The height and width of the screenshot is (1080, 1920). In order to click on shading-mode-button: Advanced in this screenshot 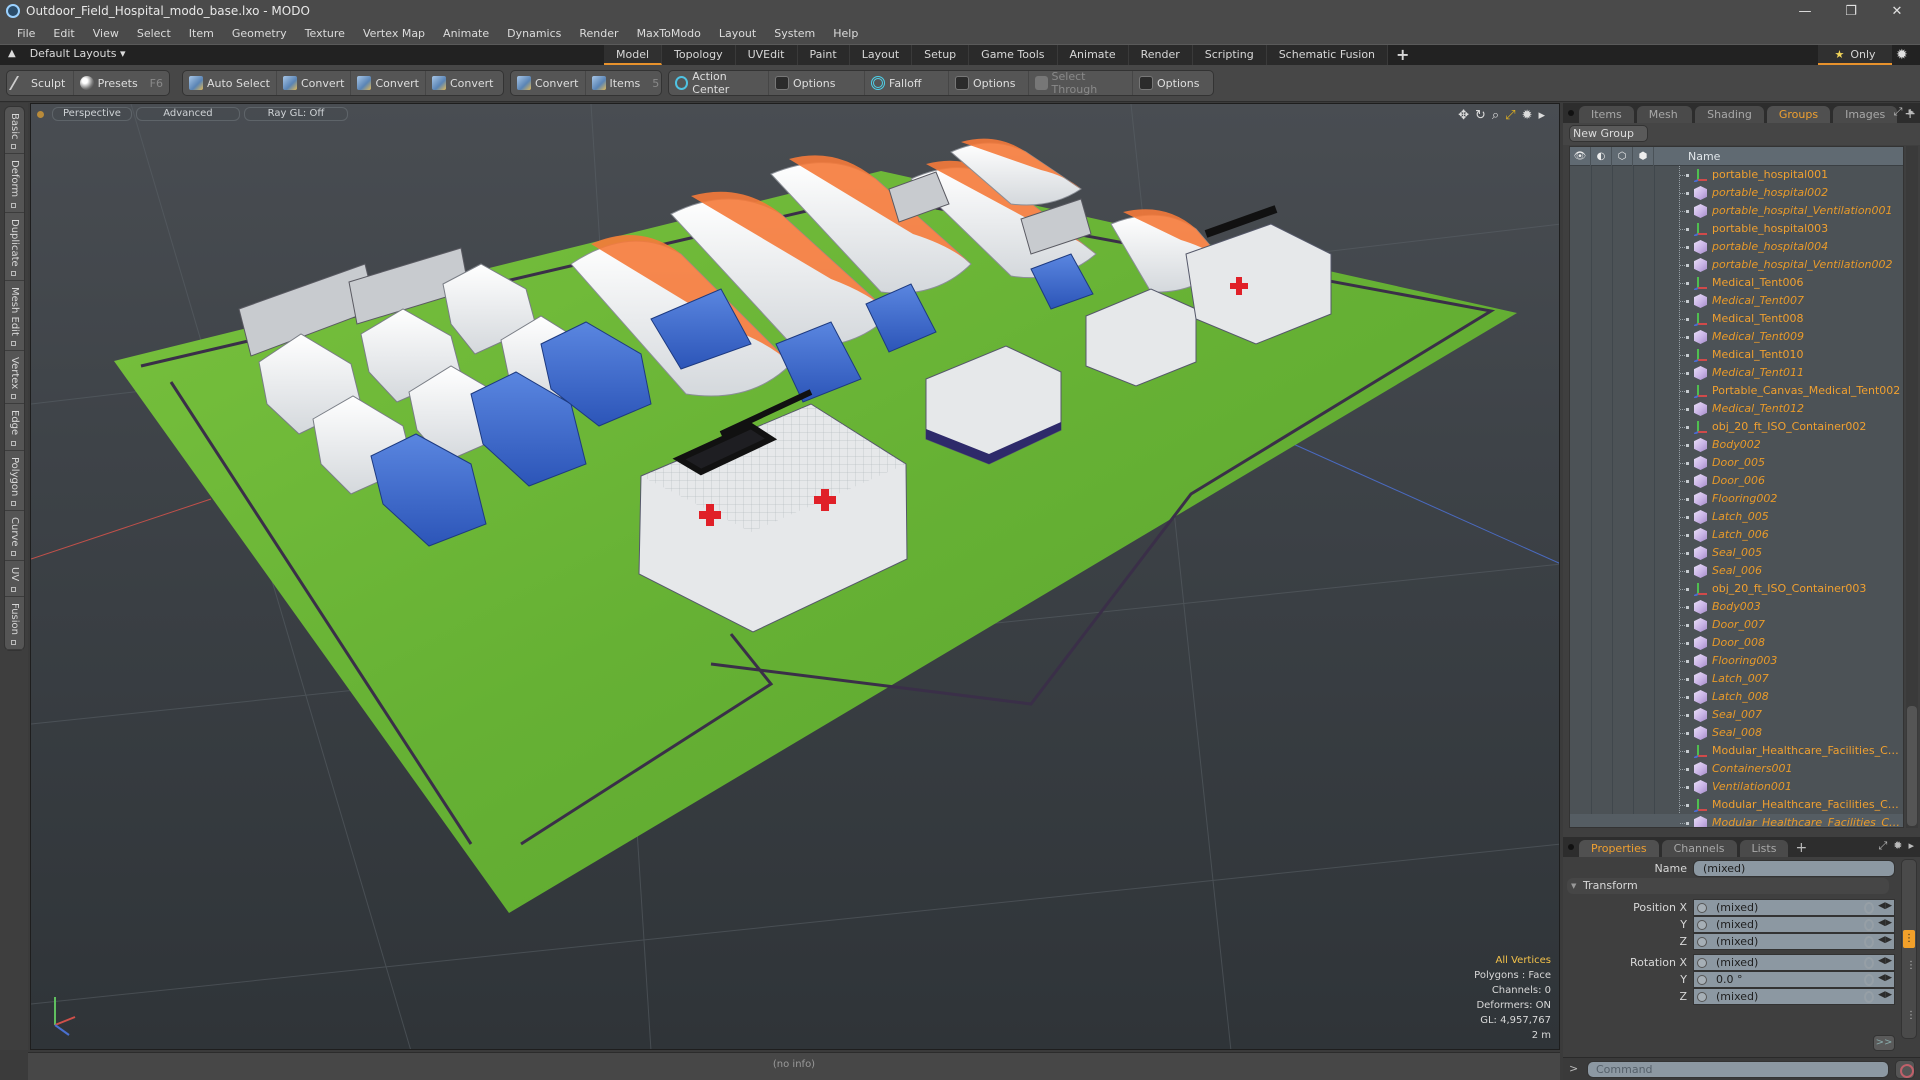, I will do `click(187, 114)`.